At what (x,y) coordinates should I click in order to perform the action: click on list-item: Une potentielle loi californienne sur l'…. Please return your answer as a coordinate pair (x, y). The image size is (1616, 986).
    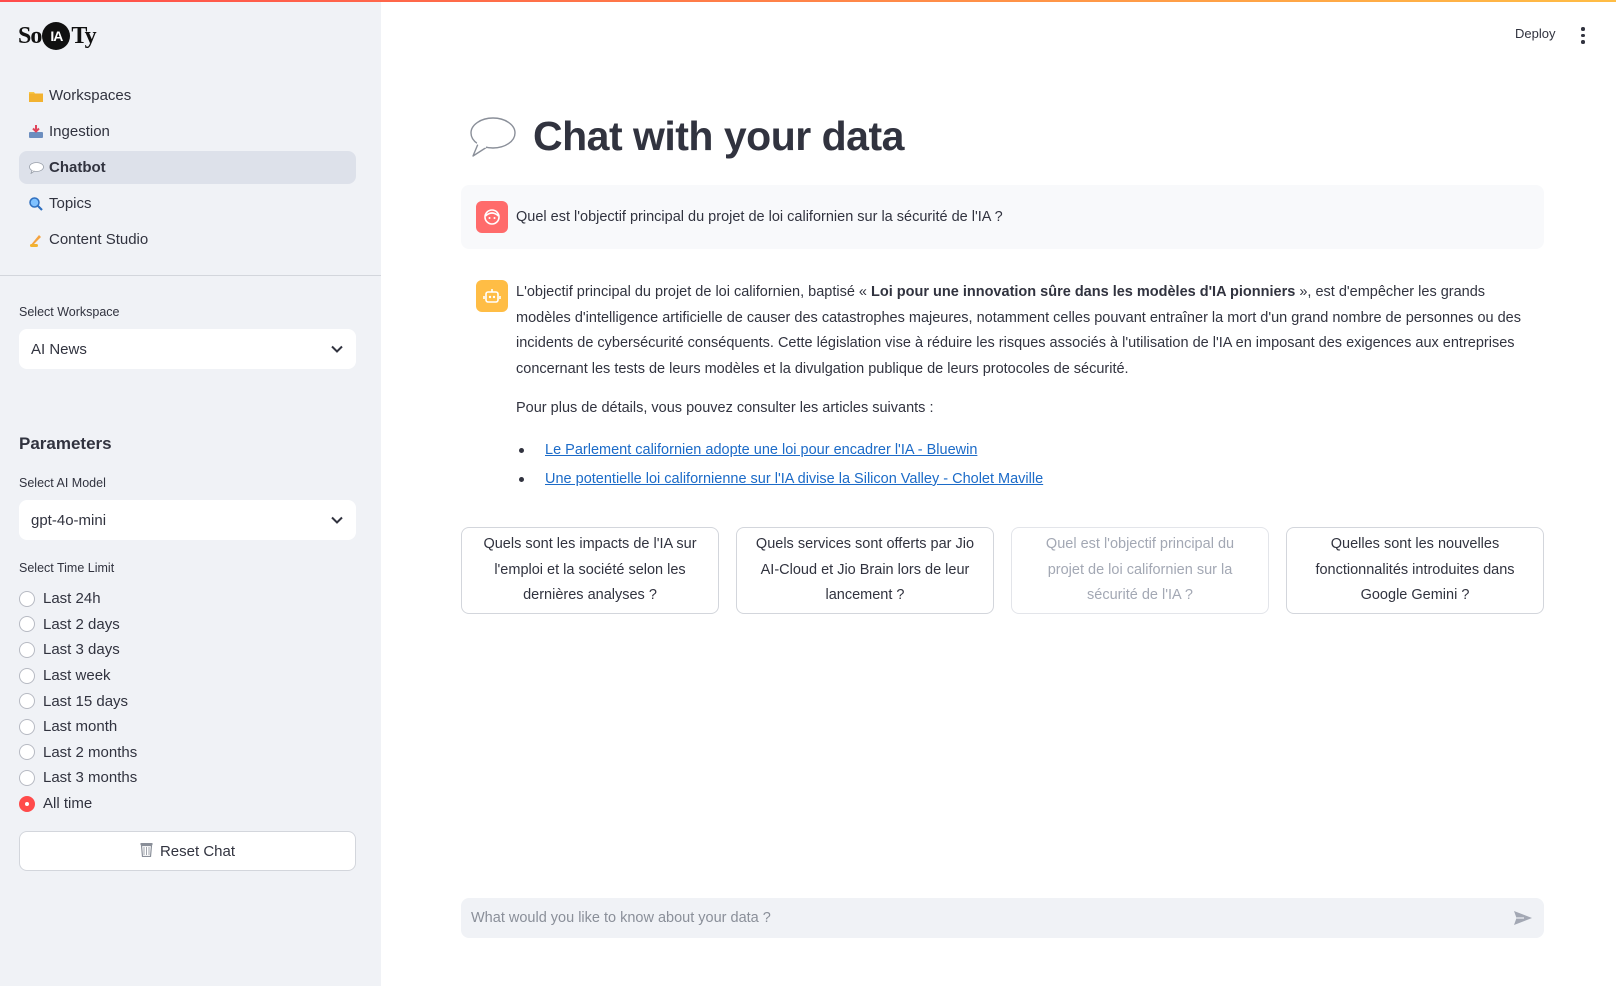
    Looking at the image, I should click on (1028, 479).